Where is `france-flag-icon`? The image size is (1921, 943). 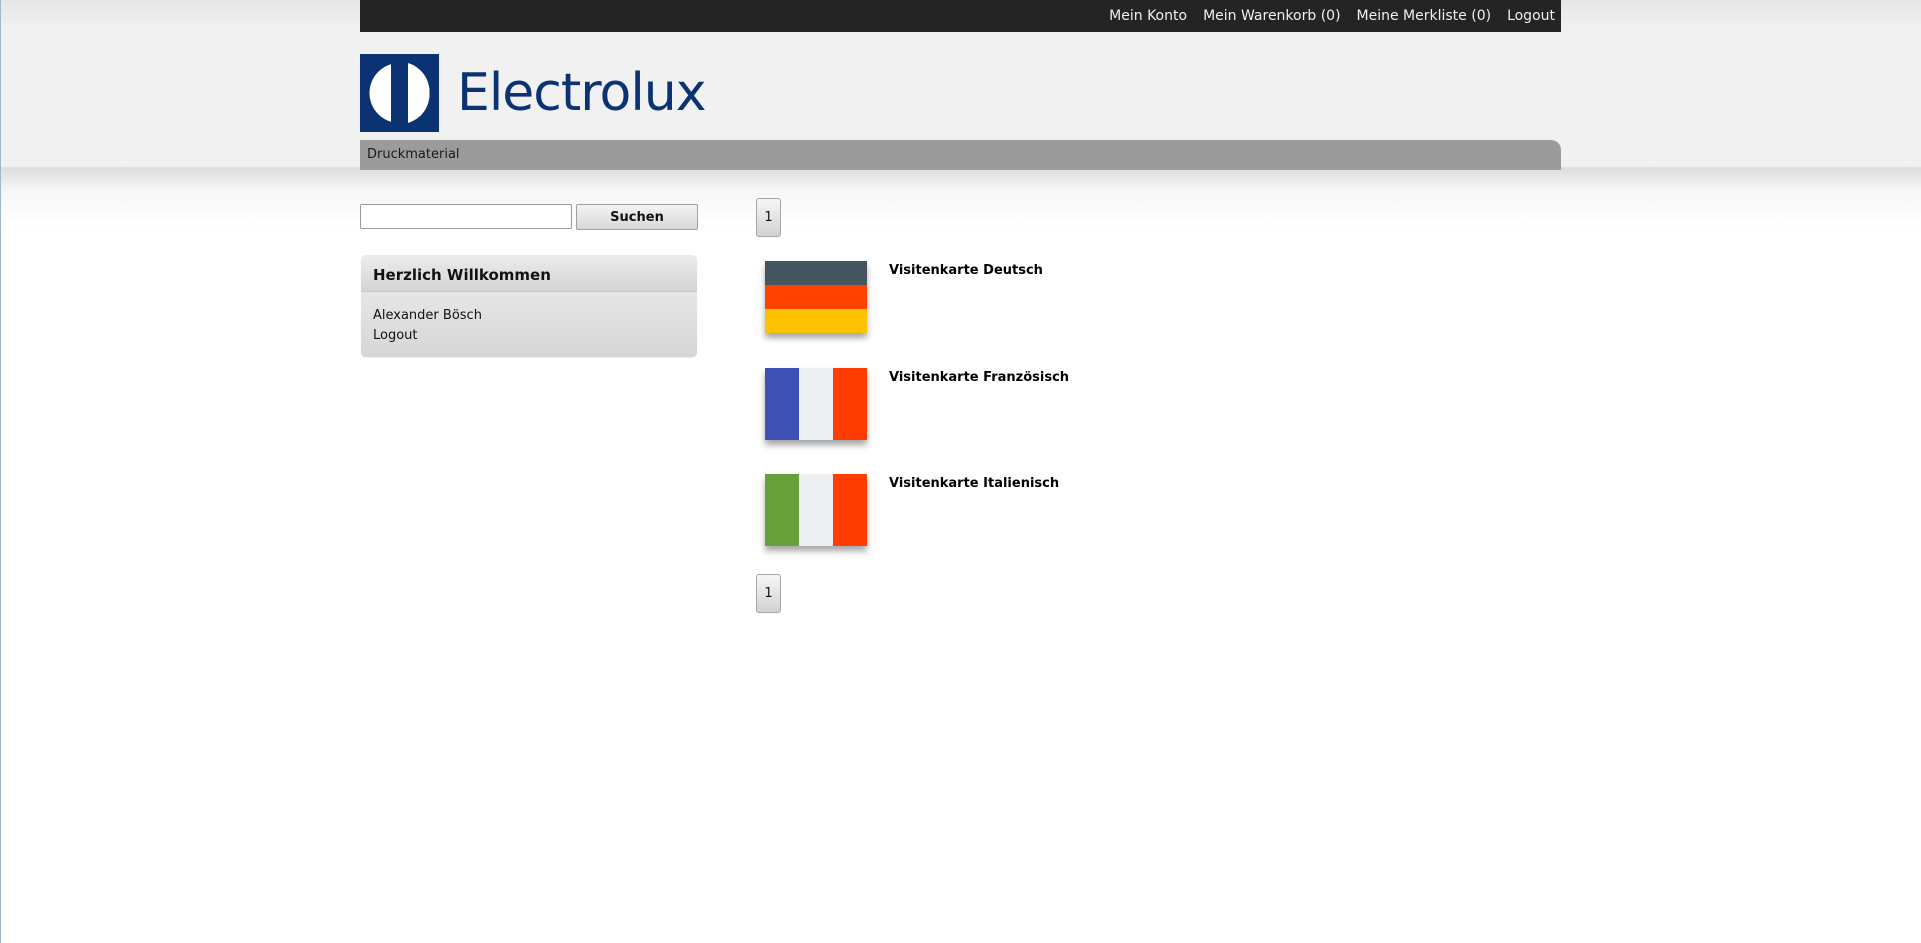
france-flag-icon is located at coordinates (816, 404).